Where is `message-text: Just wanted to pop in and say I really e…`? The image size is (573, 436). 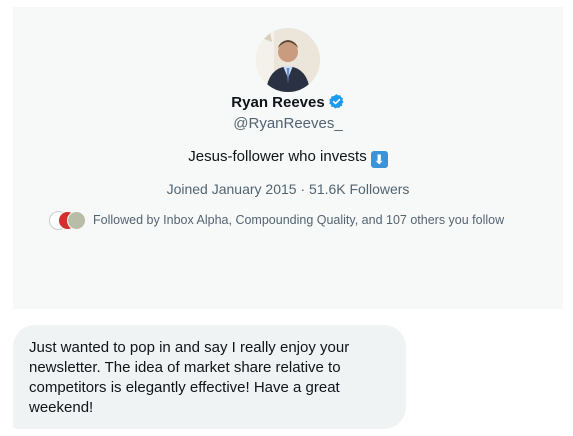 message-text: Just wanted to pop in and say I really e… is located at coordinates (189, 377).